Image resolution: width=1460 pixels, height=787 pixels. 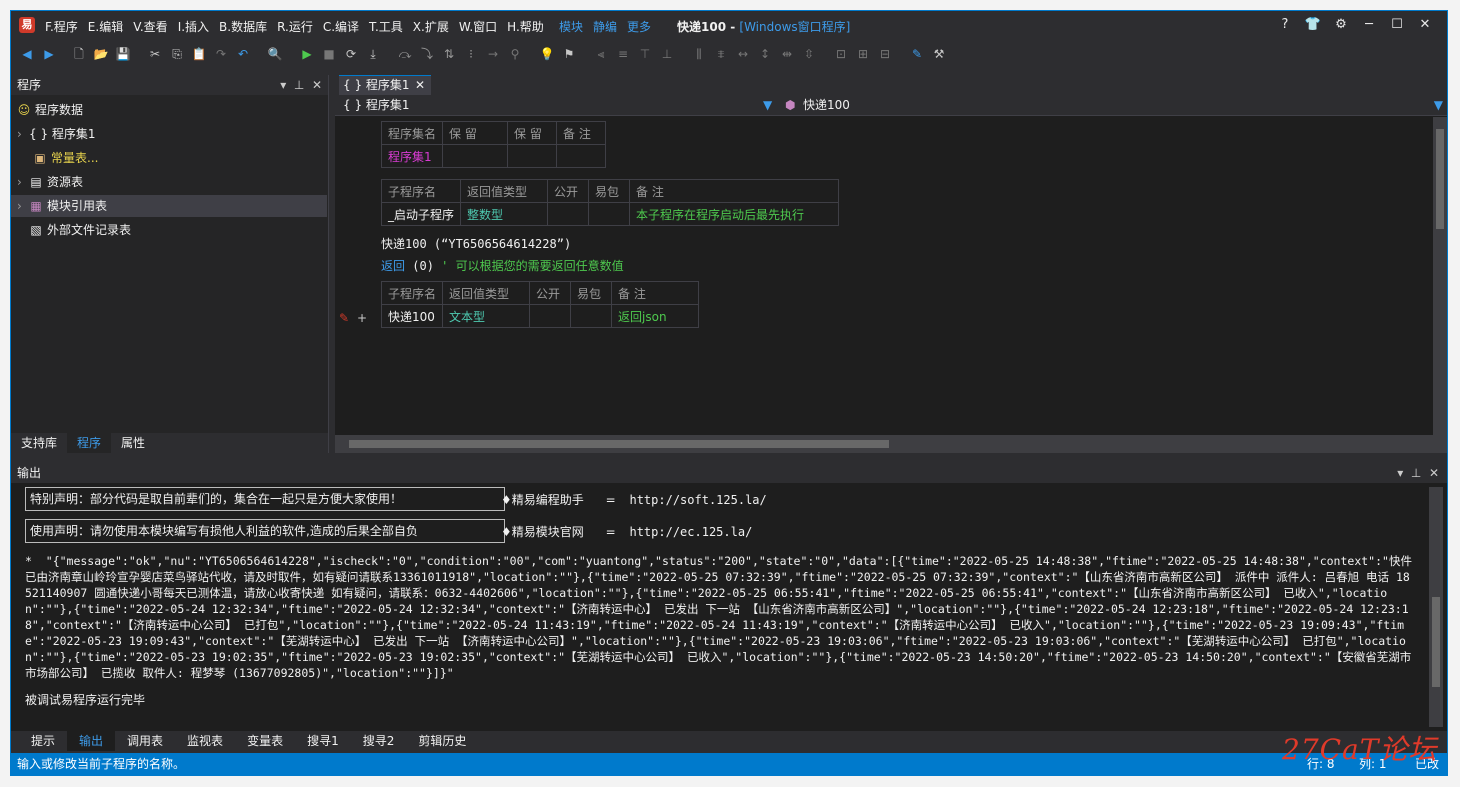 What do you see at coordinates (1397, 24) in the screenshot?
I see `maximize-icon: ☐` at bounding box center [1397, 24].